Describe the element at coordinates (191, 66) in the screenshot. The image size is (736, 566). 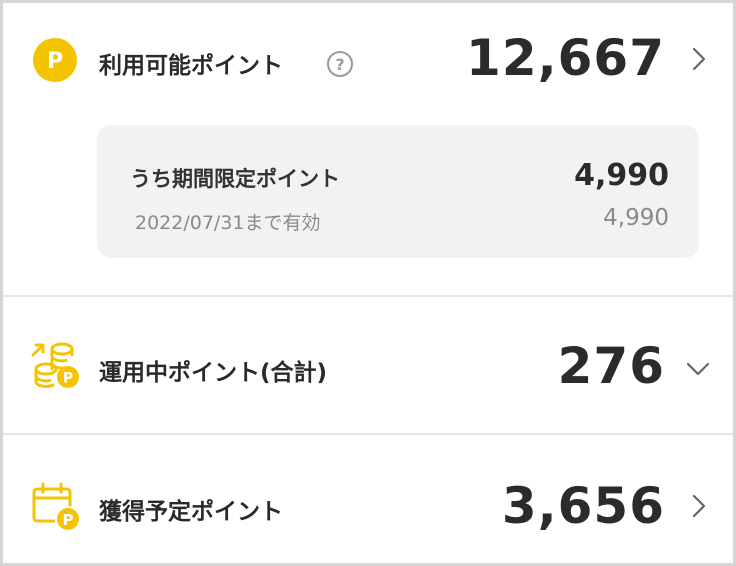
I see `available-points-label: 利用可能ポイント` at that location.